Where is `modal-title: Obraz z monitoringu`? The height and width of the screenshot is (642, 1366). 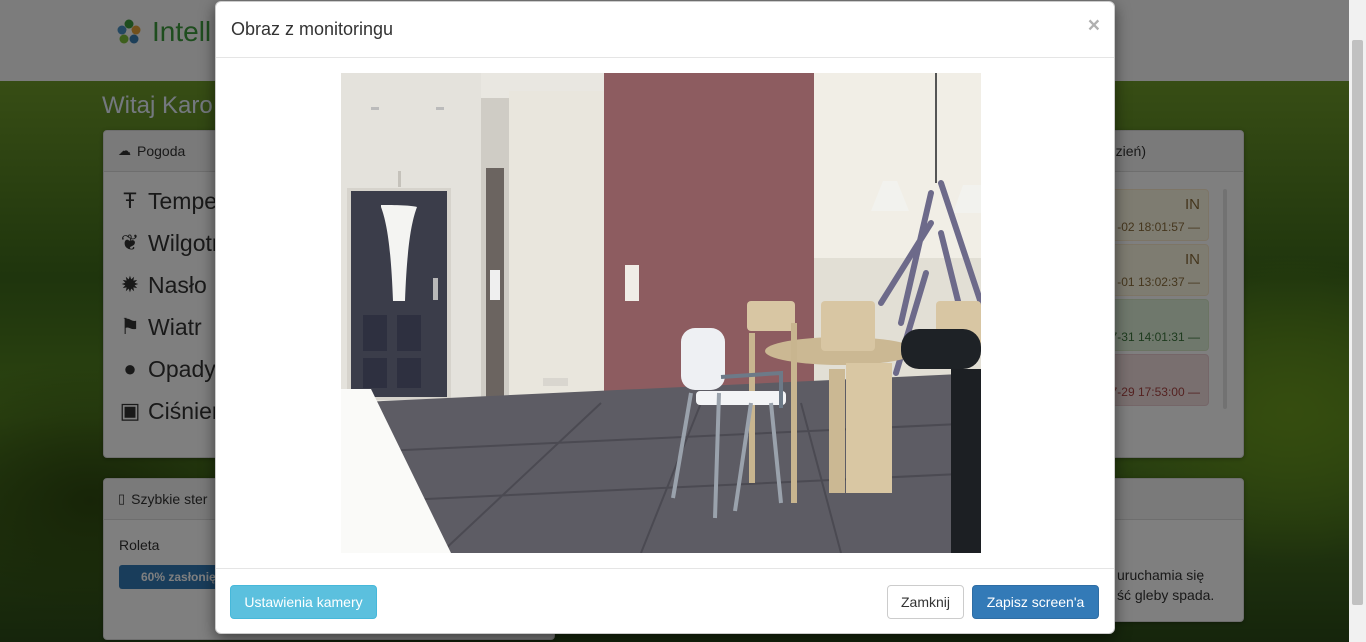
modal-title: Obraz z monitoringu is located at coordinates (312, 29).